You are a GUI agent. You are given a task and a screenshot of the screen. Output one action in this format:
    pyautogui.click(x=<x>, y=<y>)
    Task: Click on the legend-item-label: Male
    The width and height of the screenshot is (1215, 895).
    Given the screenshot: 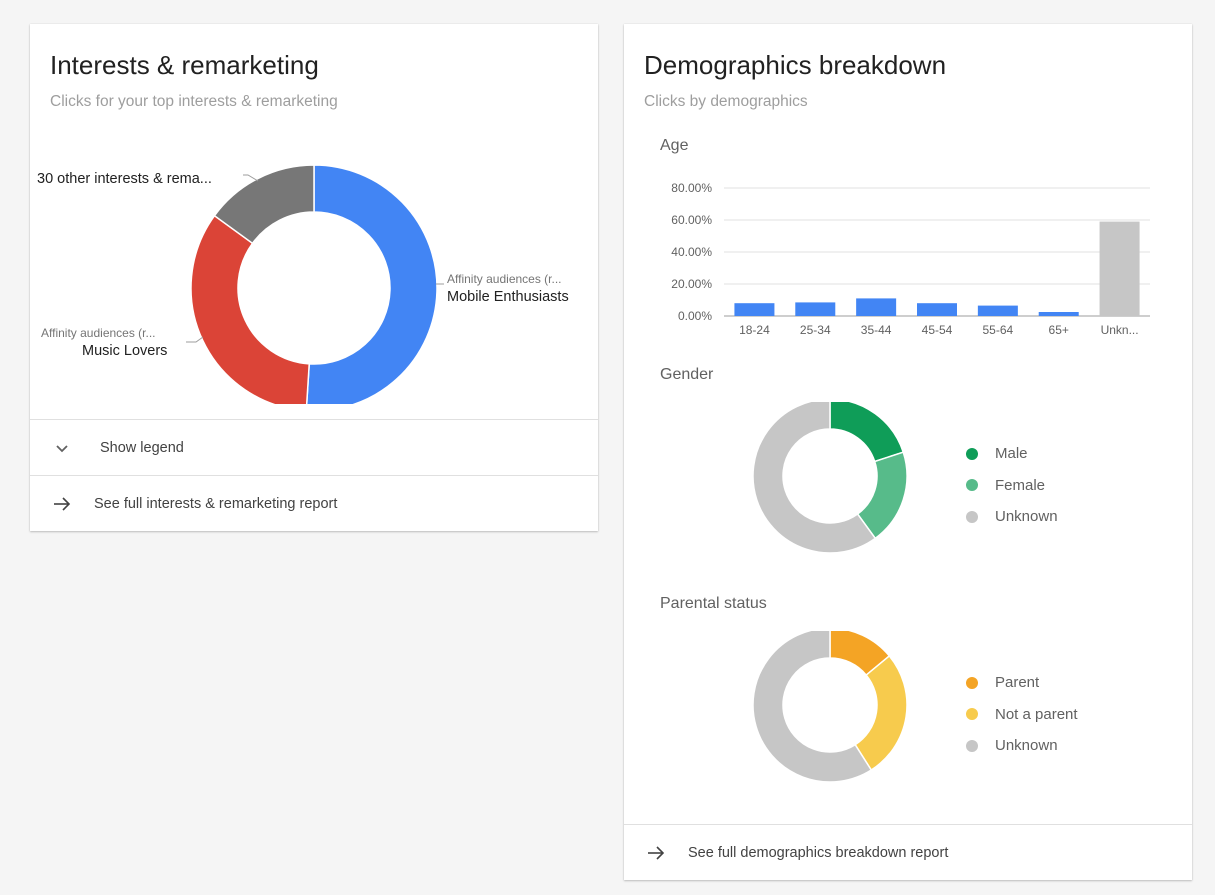 What is the action you would take?
    pyautogui.click(x=1011, y=454)
    